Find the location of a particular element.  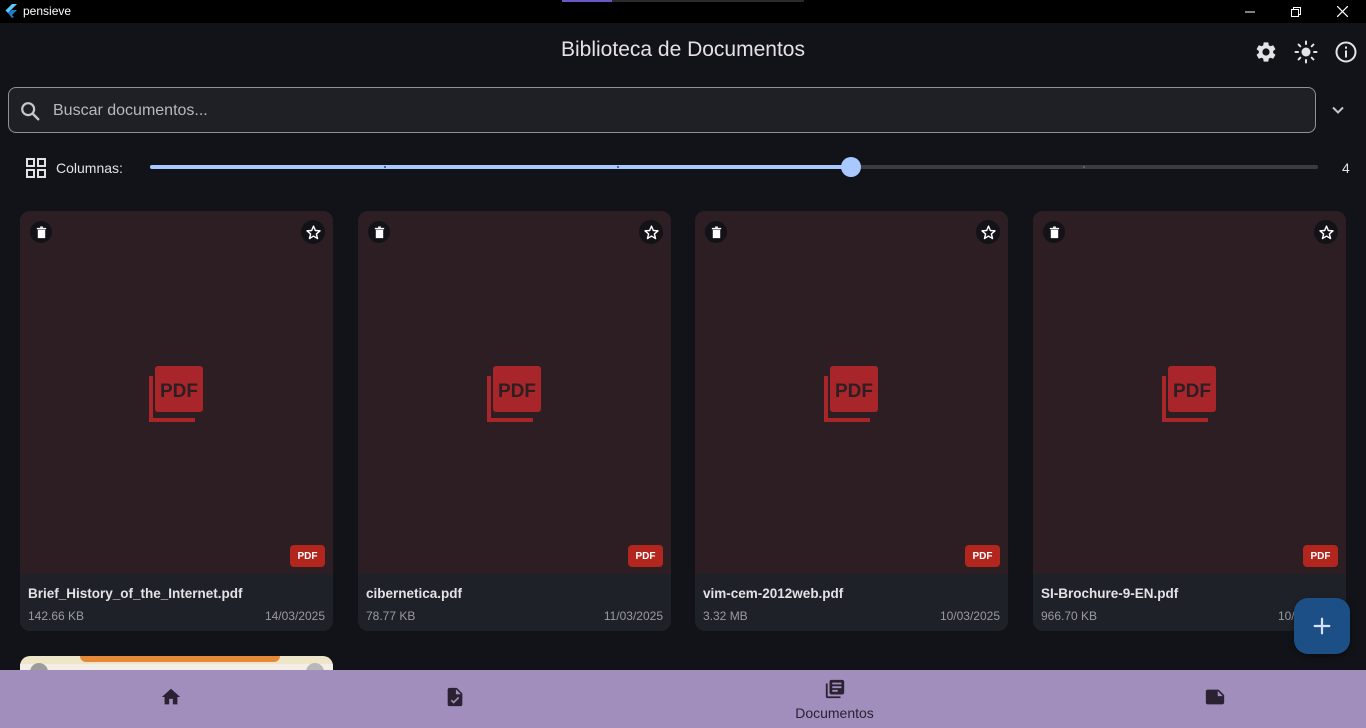

close-icon is located at coordinates (1342, 11).